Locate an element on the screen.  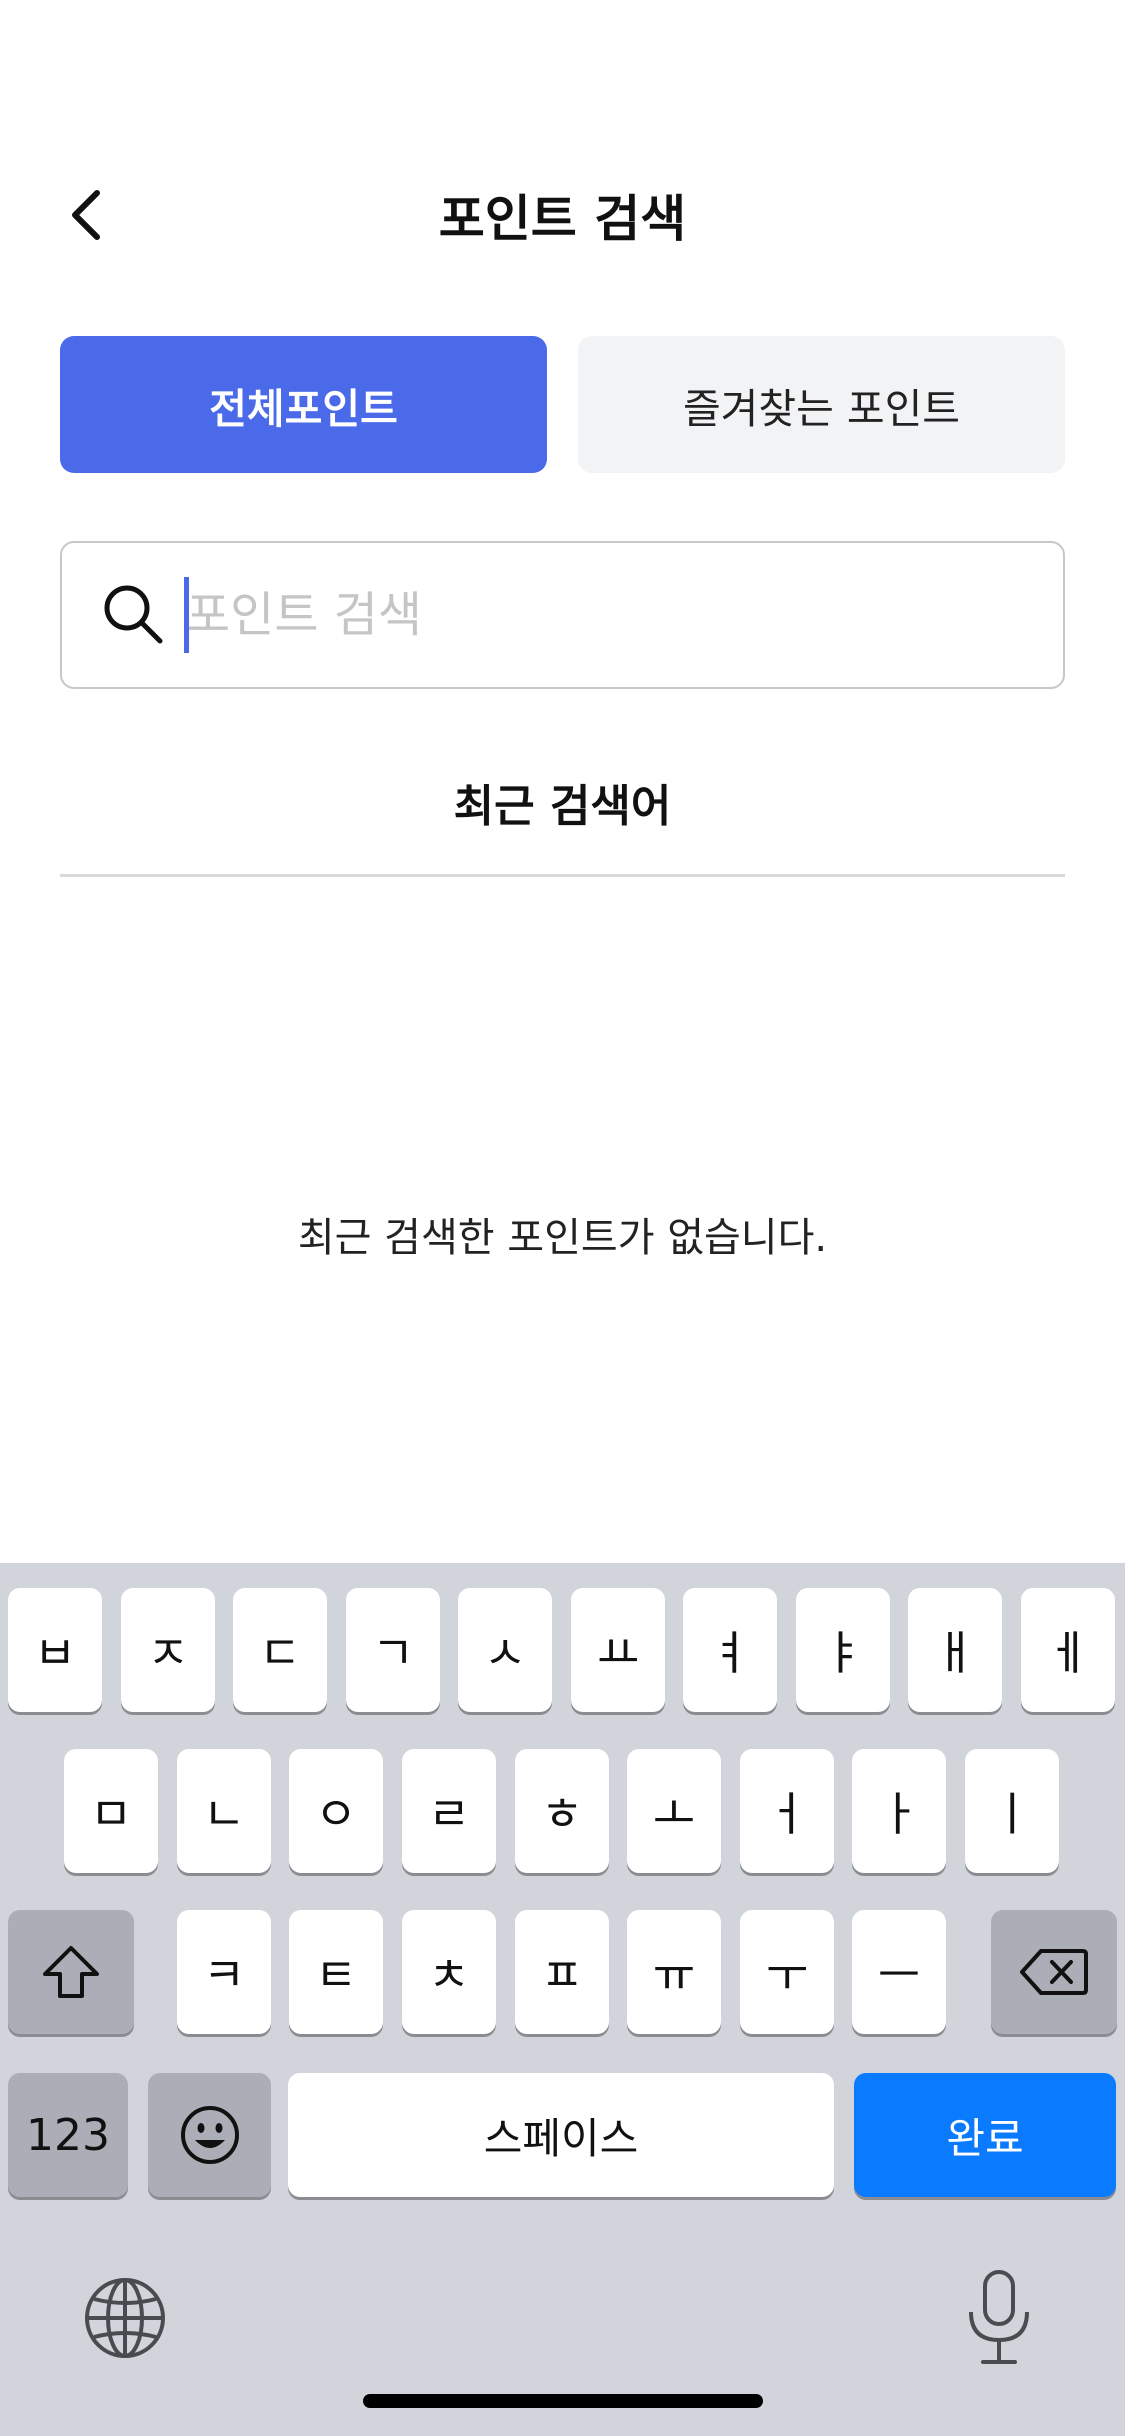
backspace-key is located at coordinates (1054, 1972).